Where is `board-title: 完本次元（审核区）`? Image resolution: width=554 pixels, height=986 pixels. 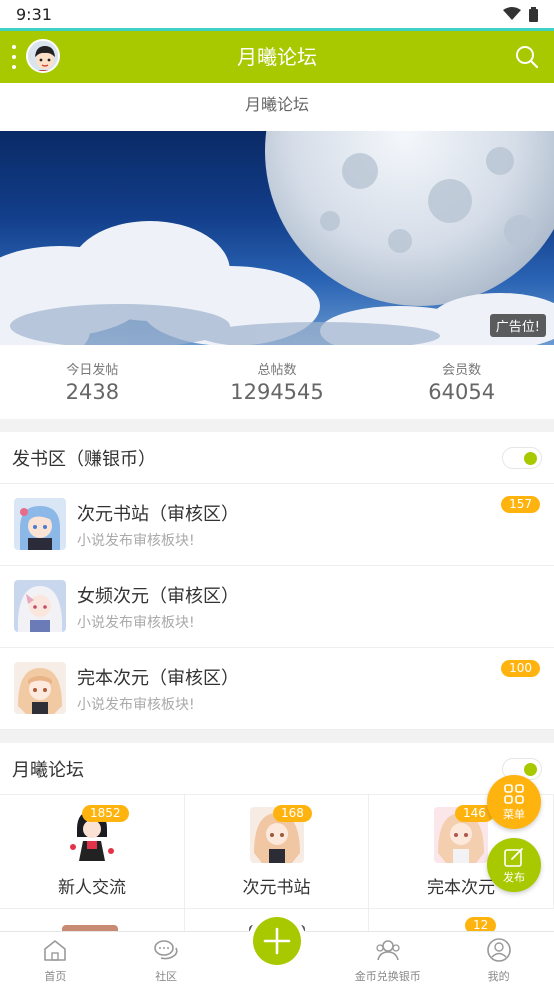
board-title: 完本次元（审核区） is located at coordinates (158, 678).